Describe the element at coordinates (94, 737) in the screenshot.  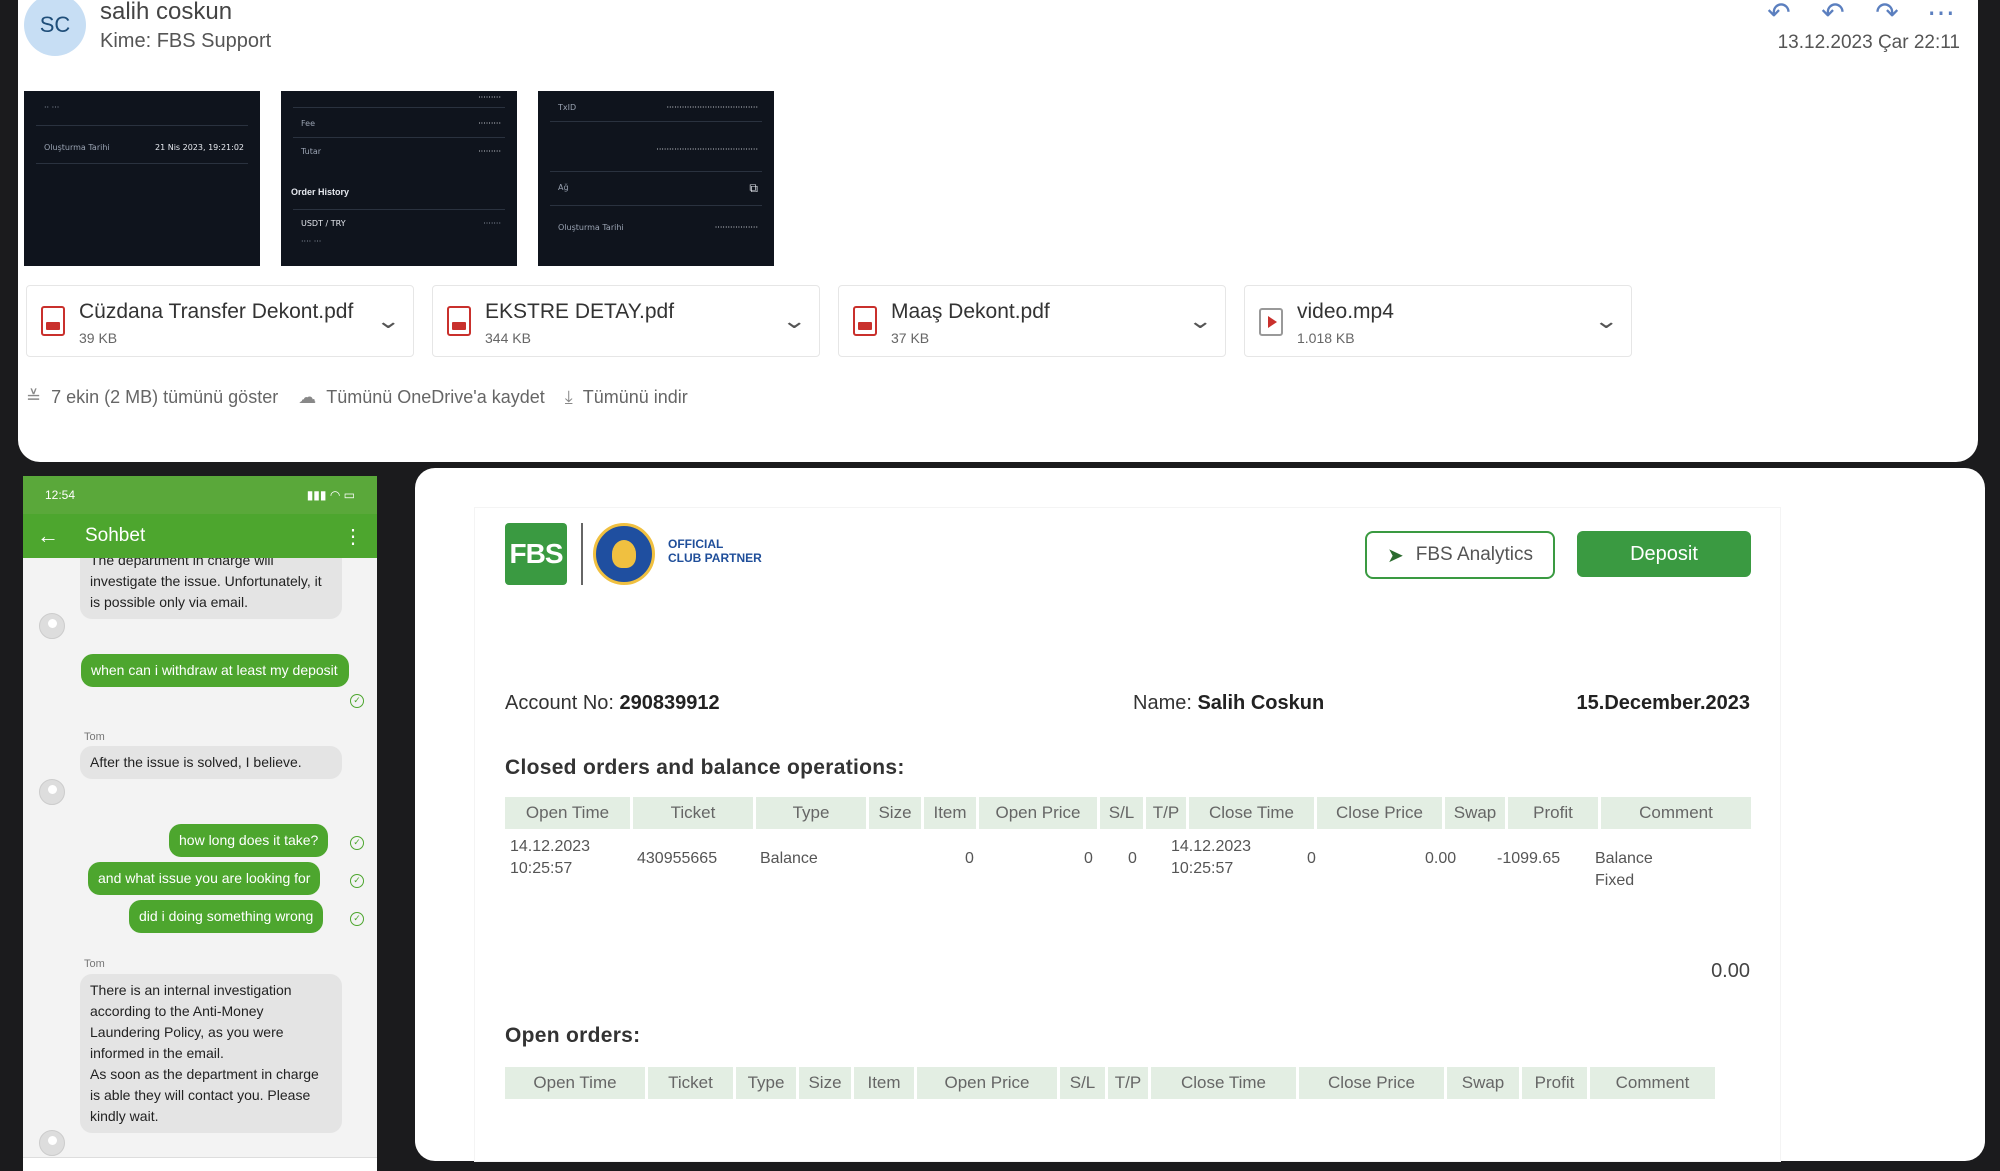
I see `agent-sender-name: Tom` at that location.